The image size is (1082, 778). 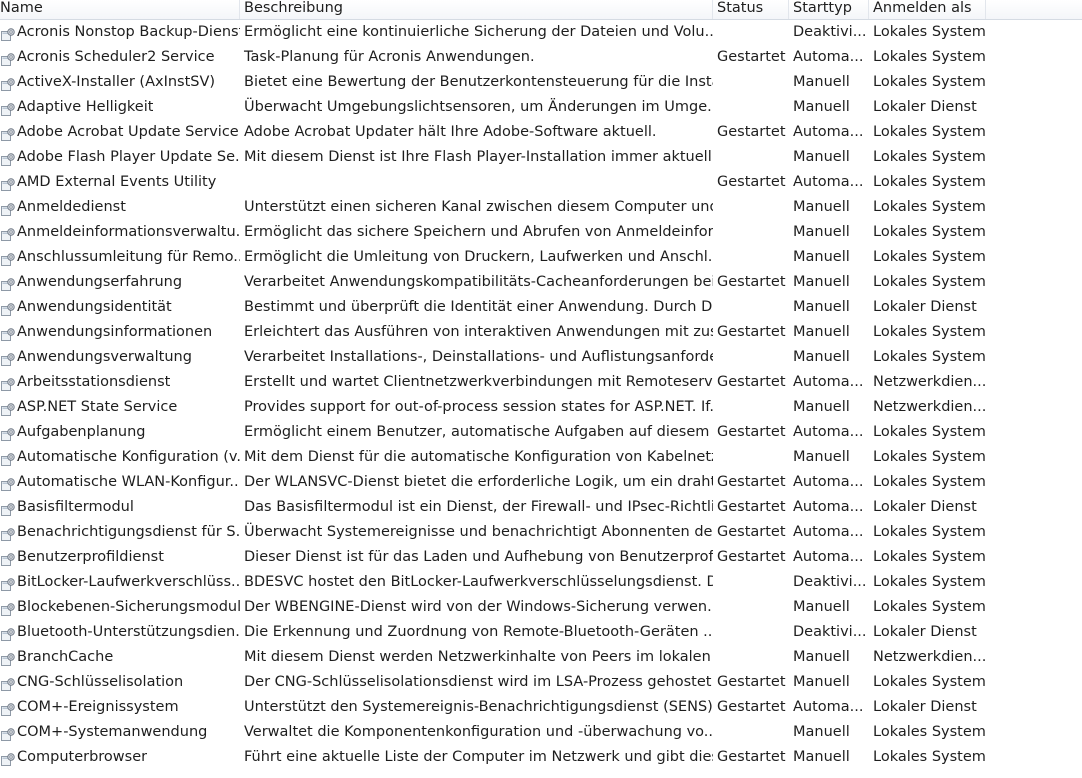 What do you see at coordinates (128, 132) in the screenshot?
I see `service-name: Adobe Acrobat Update Service` at bounding box center [128, 132].